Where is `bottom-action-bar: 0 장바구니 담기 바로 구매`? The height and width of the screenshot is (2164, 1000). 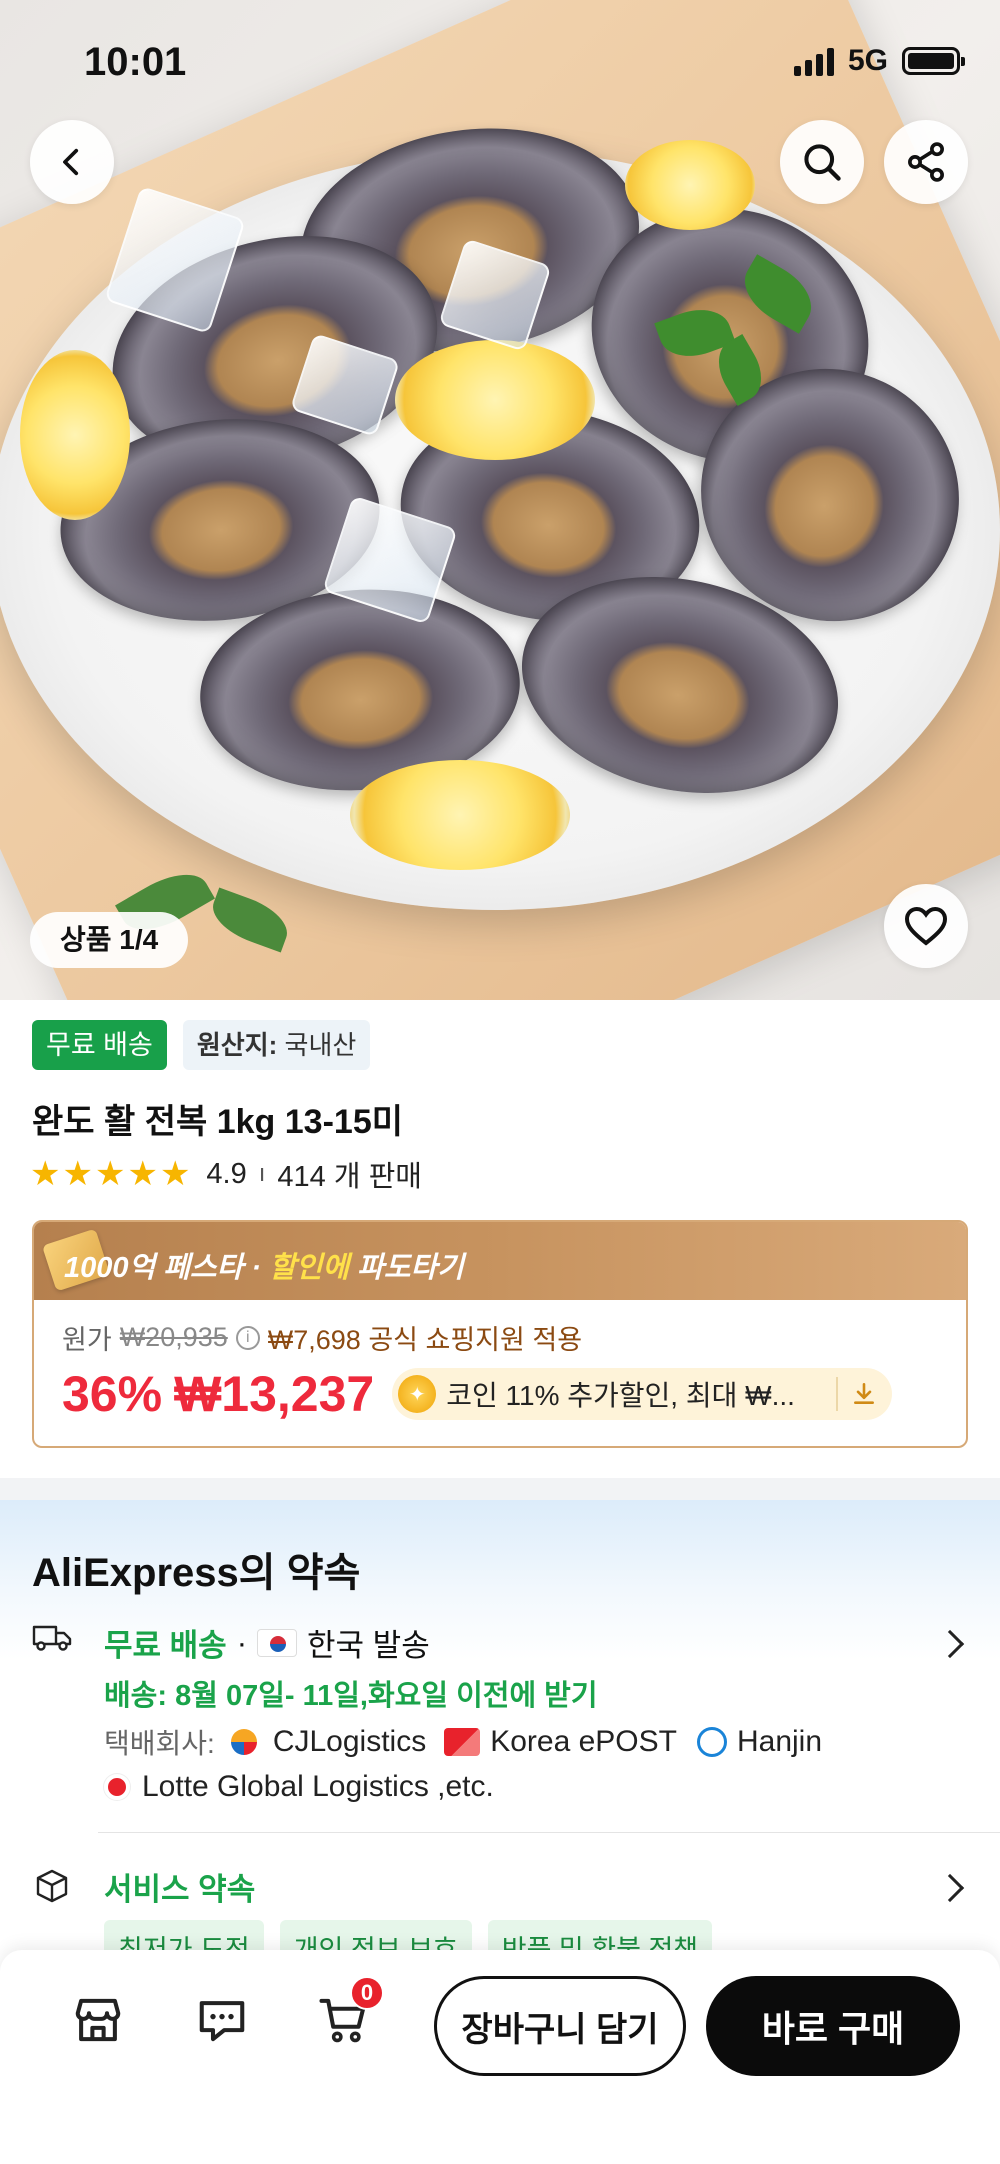 bottom-action-bar: 0 장바구니 담기 바로 구매 is located at coordinates (500, 2057).